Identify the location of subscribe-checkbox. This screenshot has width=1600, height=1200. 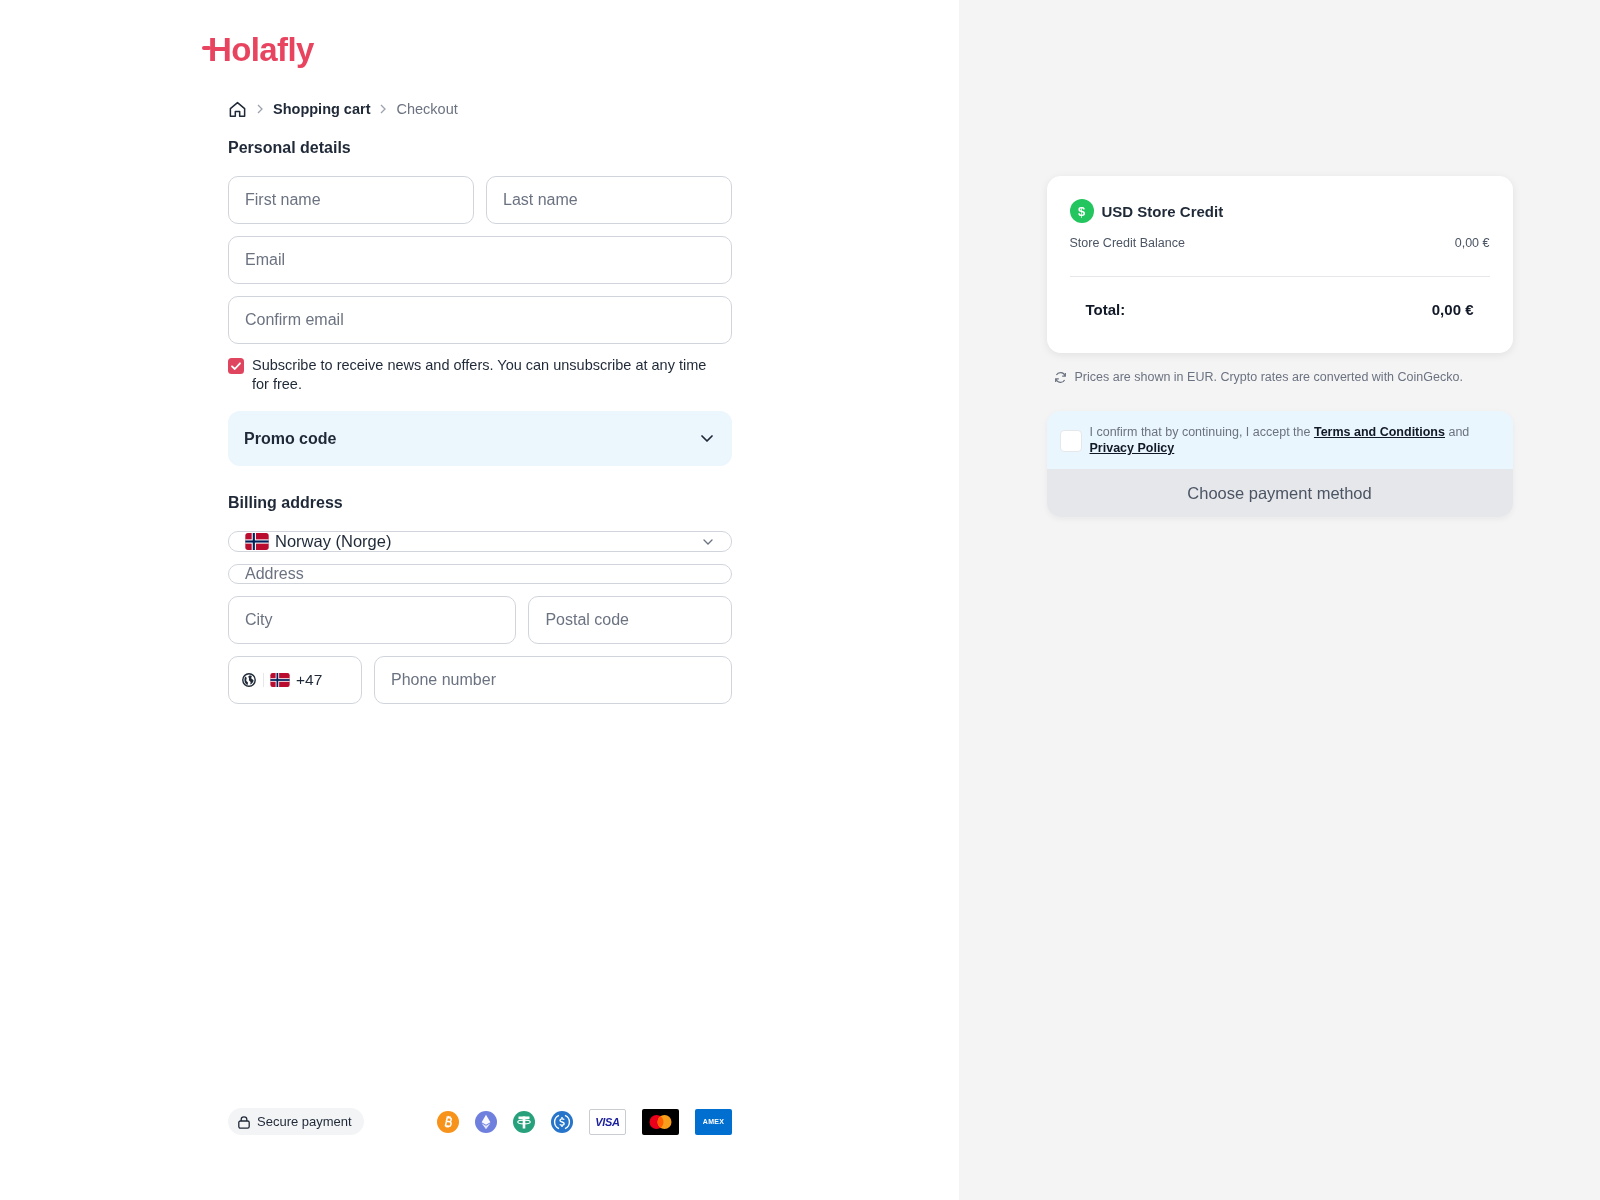
(236, 365).